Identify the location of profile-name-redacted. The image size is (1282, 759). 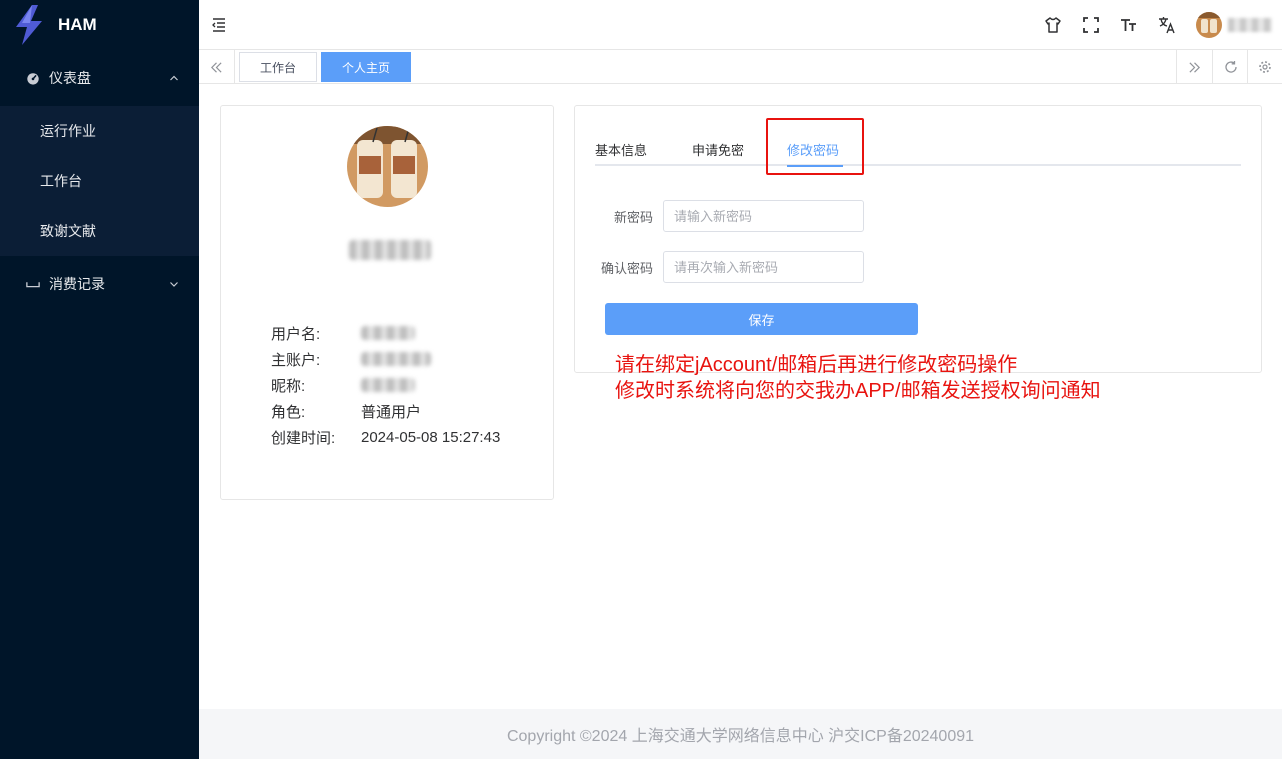
(391, 249).